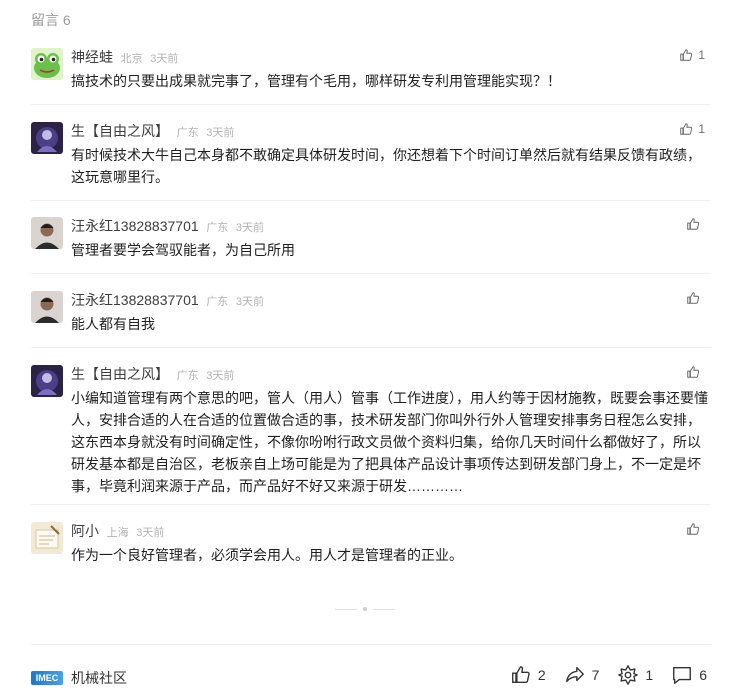  Describe the element at coordinates (371, 677) in the screenshot. I see `footer-bar: IMEC 机械社区 2 7 1 6` at that location.